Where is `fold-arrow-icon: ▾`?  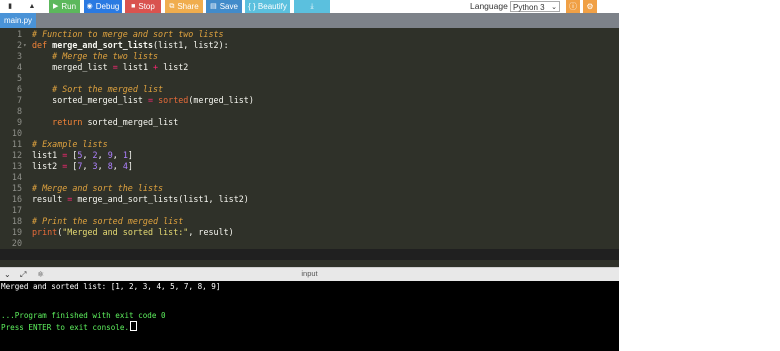 fold-arrow-icon: ▾ is located at coordinates (25, 45).